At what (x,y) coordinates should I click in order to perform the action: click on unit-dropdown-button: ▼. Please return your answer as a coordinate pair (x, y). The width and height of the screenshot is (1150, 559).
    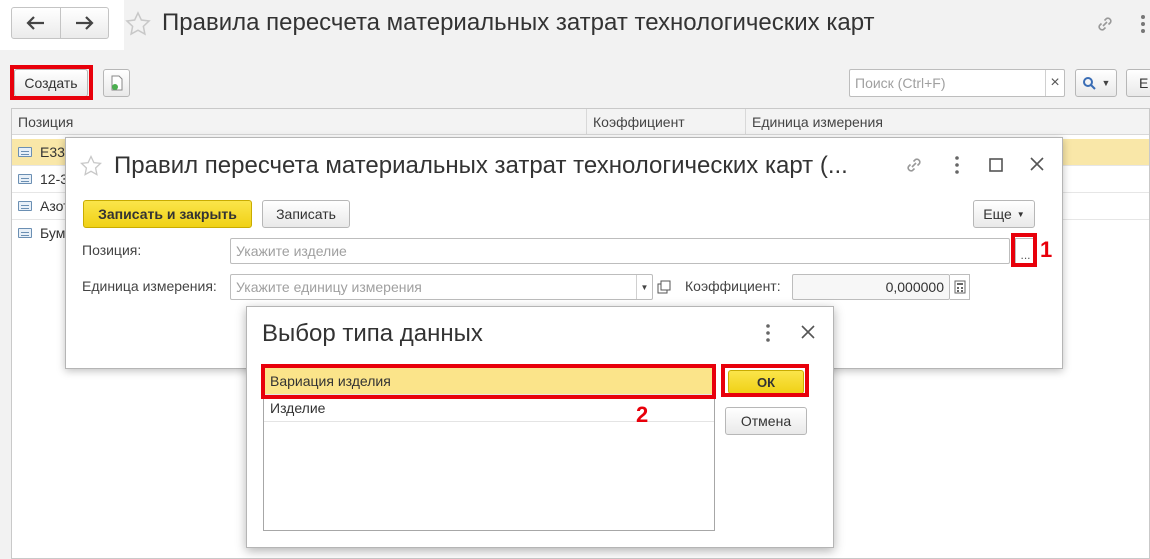
    Looking at the image, I should click on (644, 287).